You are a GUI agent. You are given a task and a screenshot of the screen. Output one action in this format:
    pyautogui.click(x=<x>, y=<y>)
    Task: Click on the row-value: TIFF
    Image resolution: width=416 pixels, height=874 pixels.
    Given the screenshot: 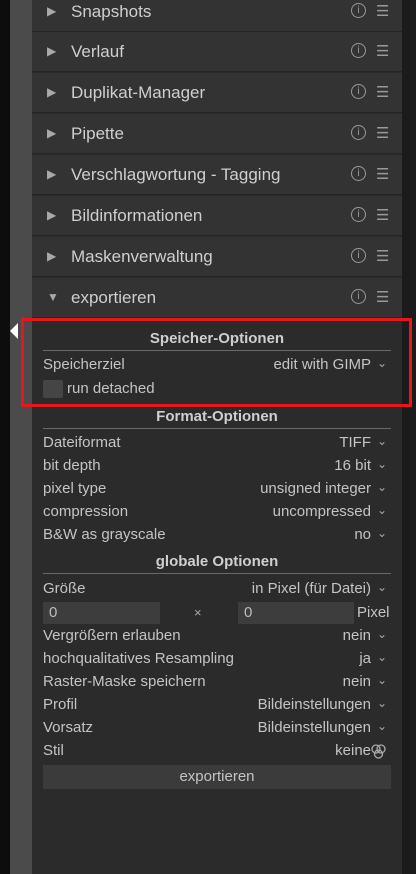 What is the action you would take?
    pyautogui.click(x=355, y=442)
    